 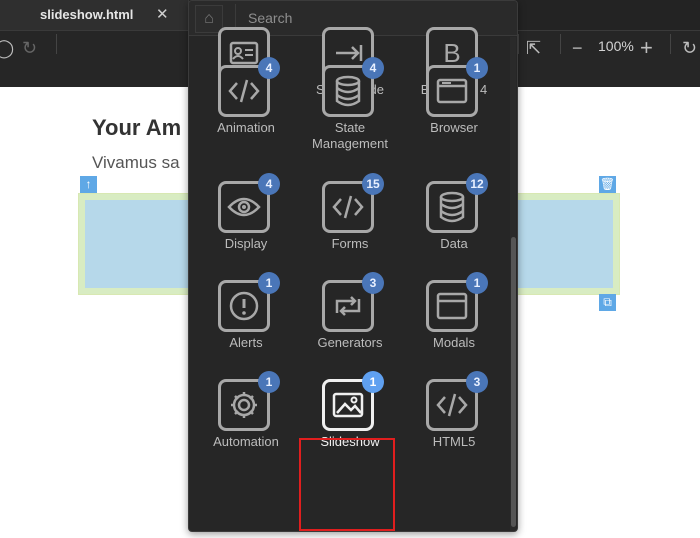 I want to click on component-slideshow: 1 Slideshow, so click(x=350, y=425).